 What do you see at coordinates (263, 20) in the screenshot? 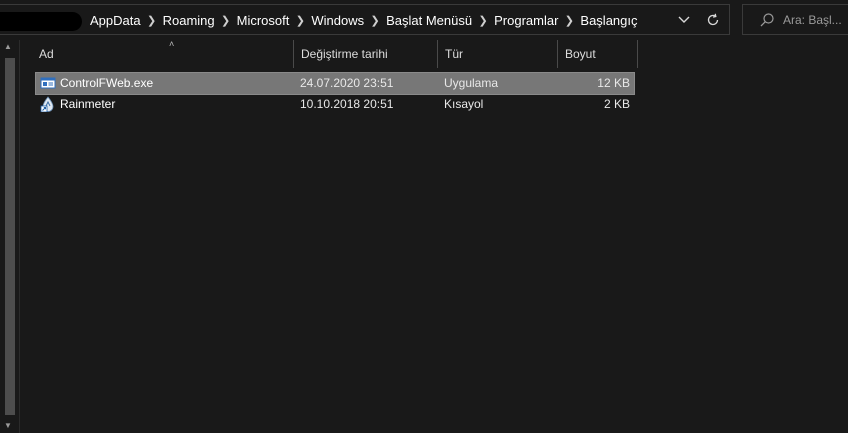
I see `breadcrumb-item-microsoft: Microsoft` at bounding box center [263, 20].